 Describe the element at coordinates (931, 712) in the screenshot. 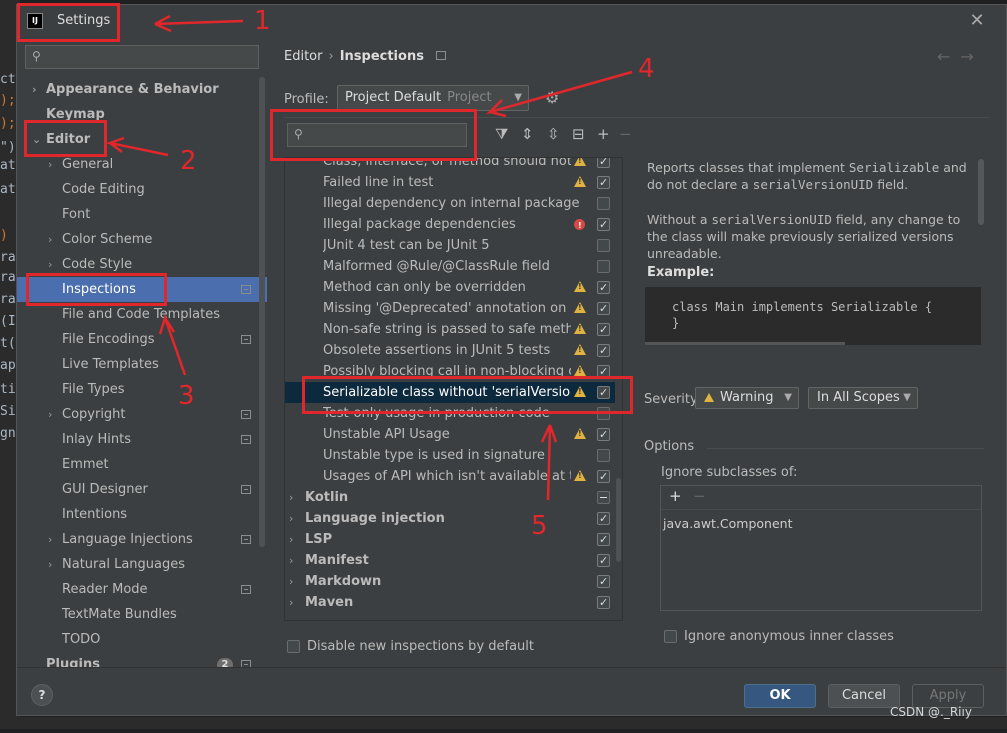

I see `watermark: CSDN @._Ri̇̇ıy` at that location.